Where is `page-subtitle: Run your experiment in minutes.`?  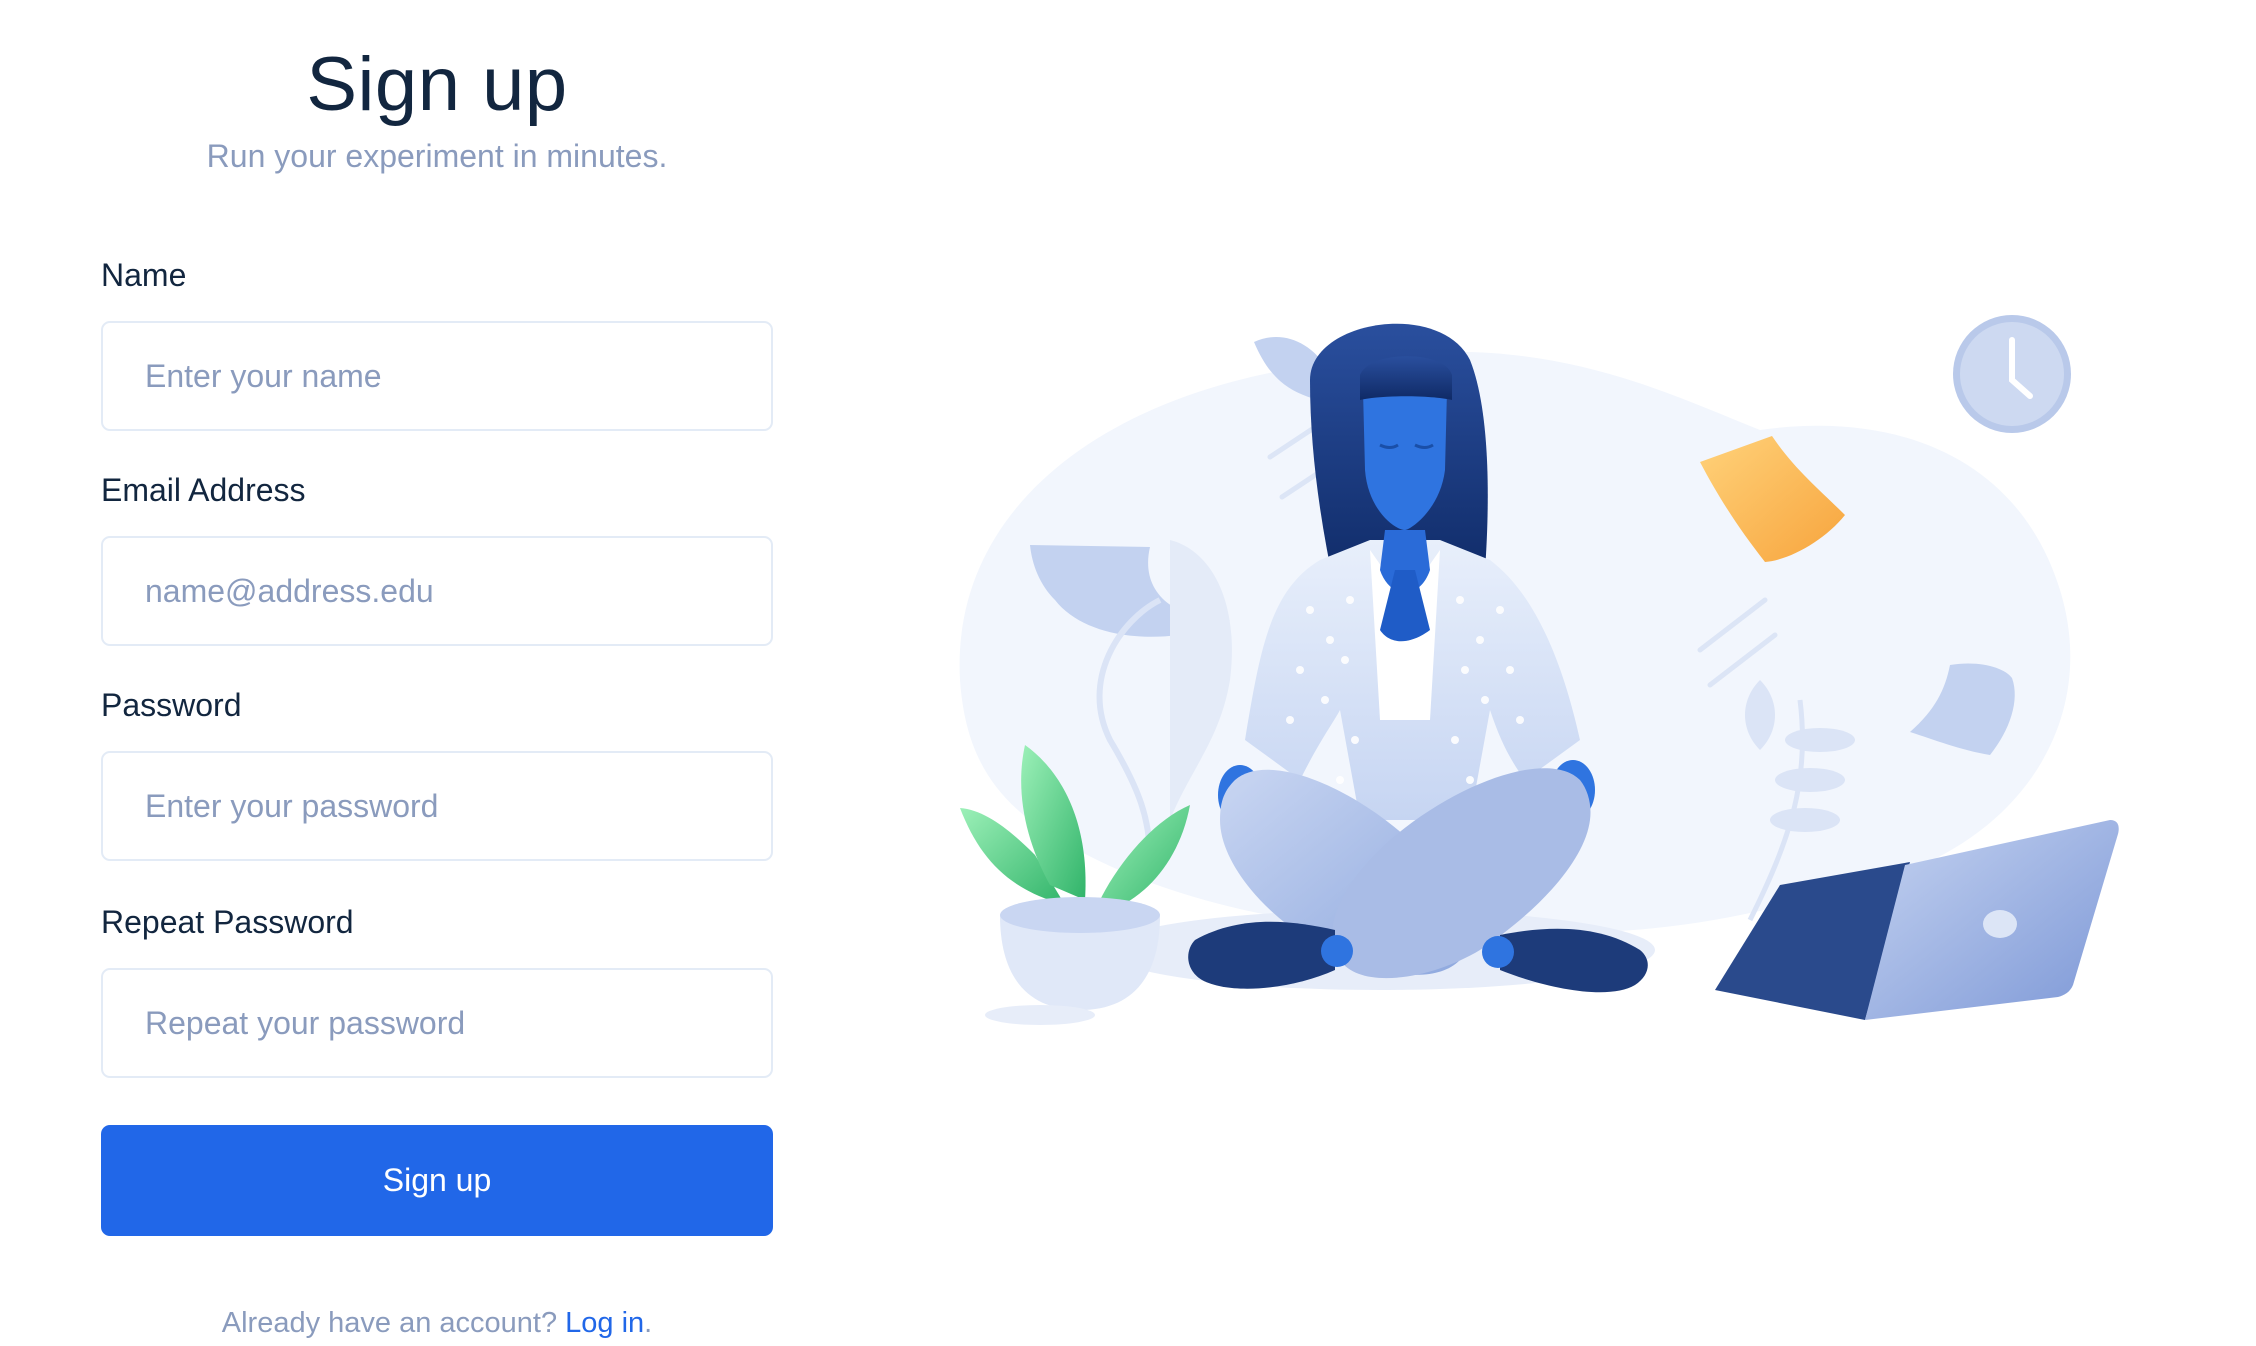
page-subtitle: Run your experiment in minutes. is located at coordinates (437, 156).